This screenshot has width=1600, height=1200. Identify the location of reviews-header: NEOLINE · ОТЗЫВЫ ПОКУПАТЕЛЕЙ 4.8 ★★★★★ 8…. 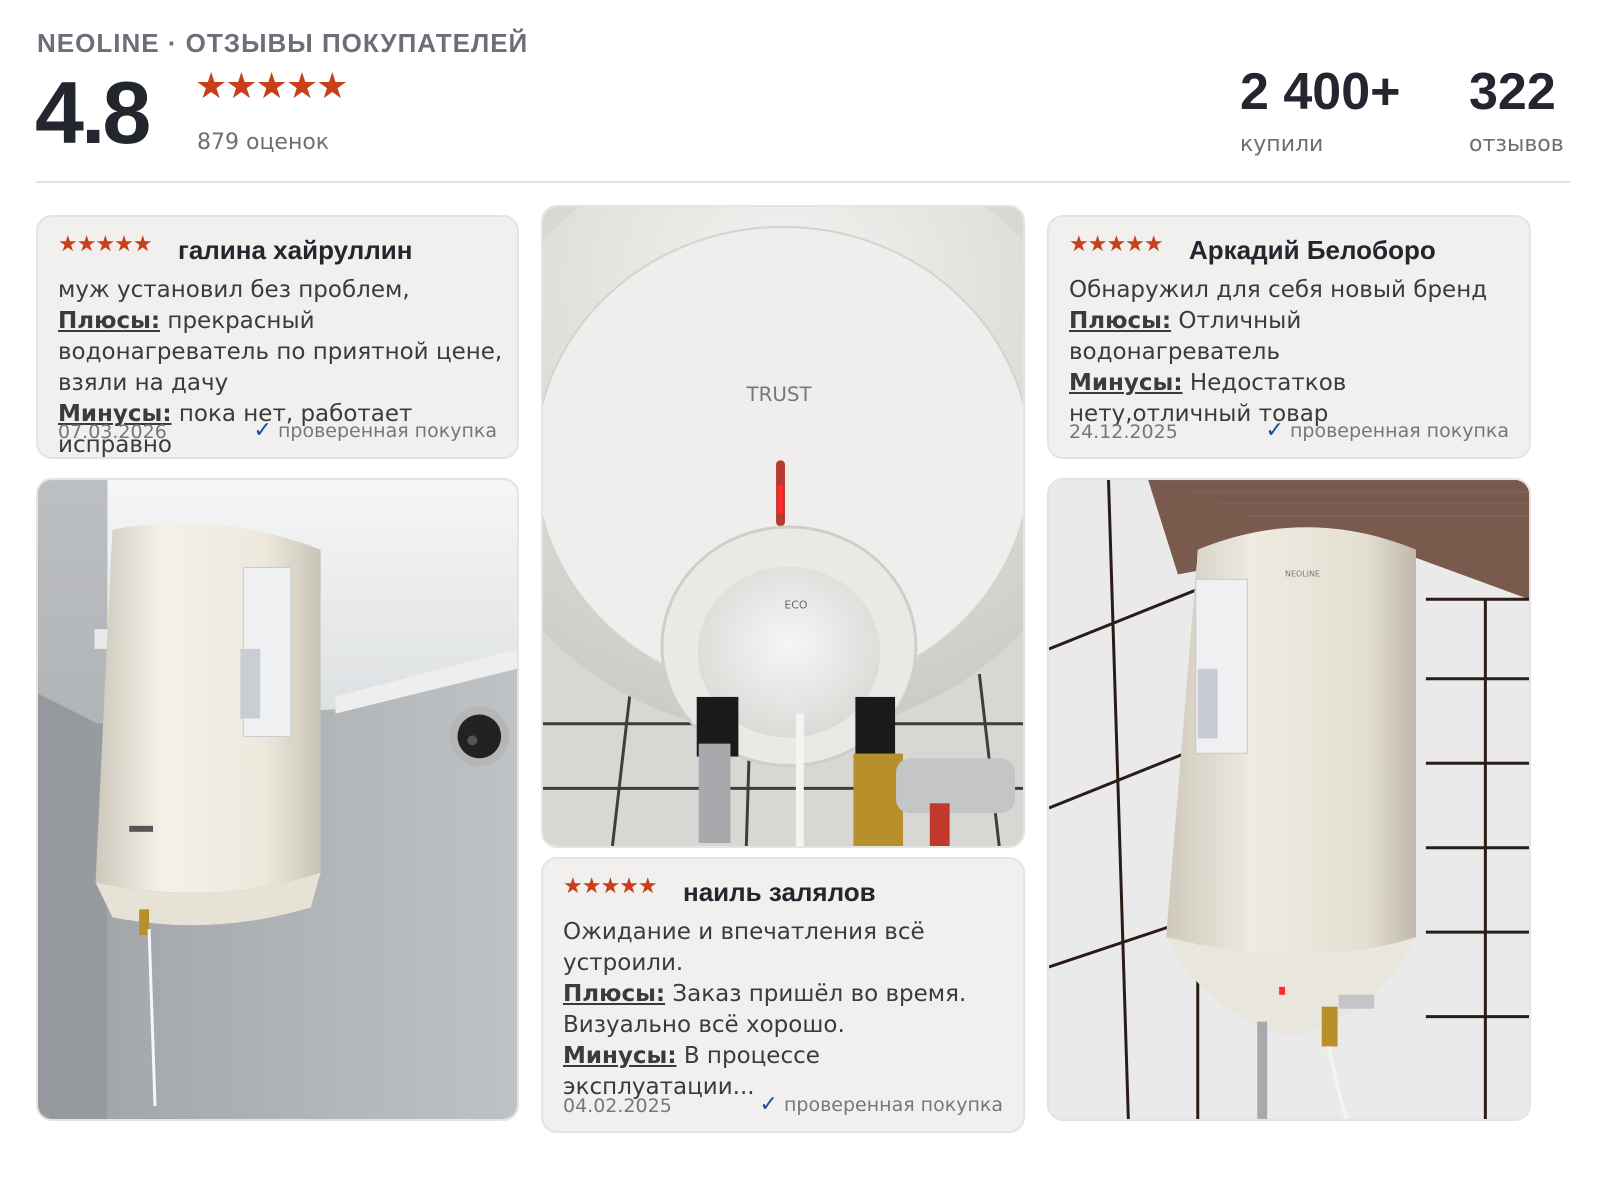
(802, 104).